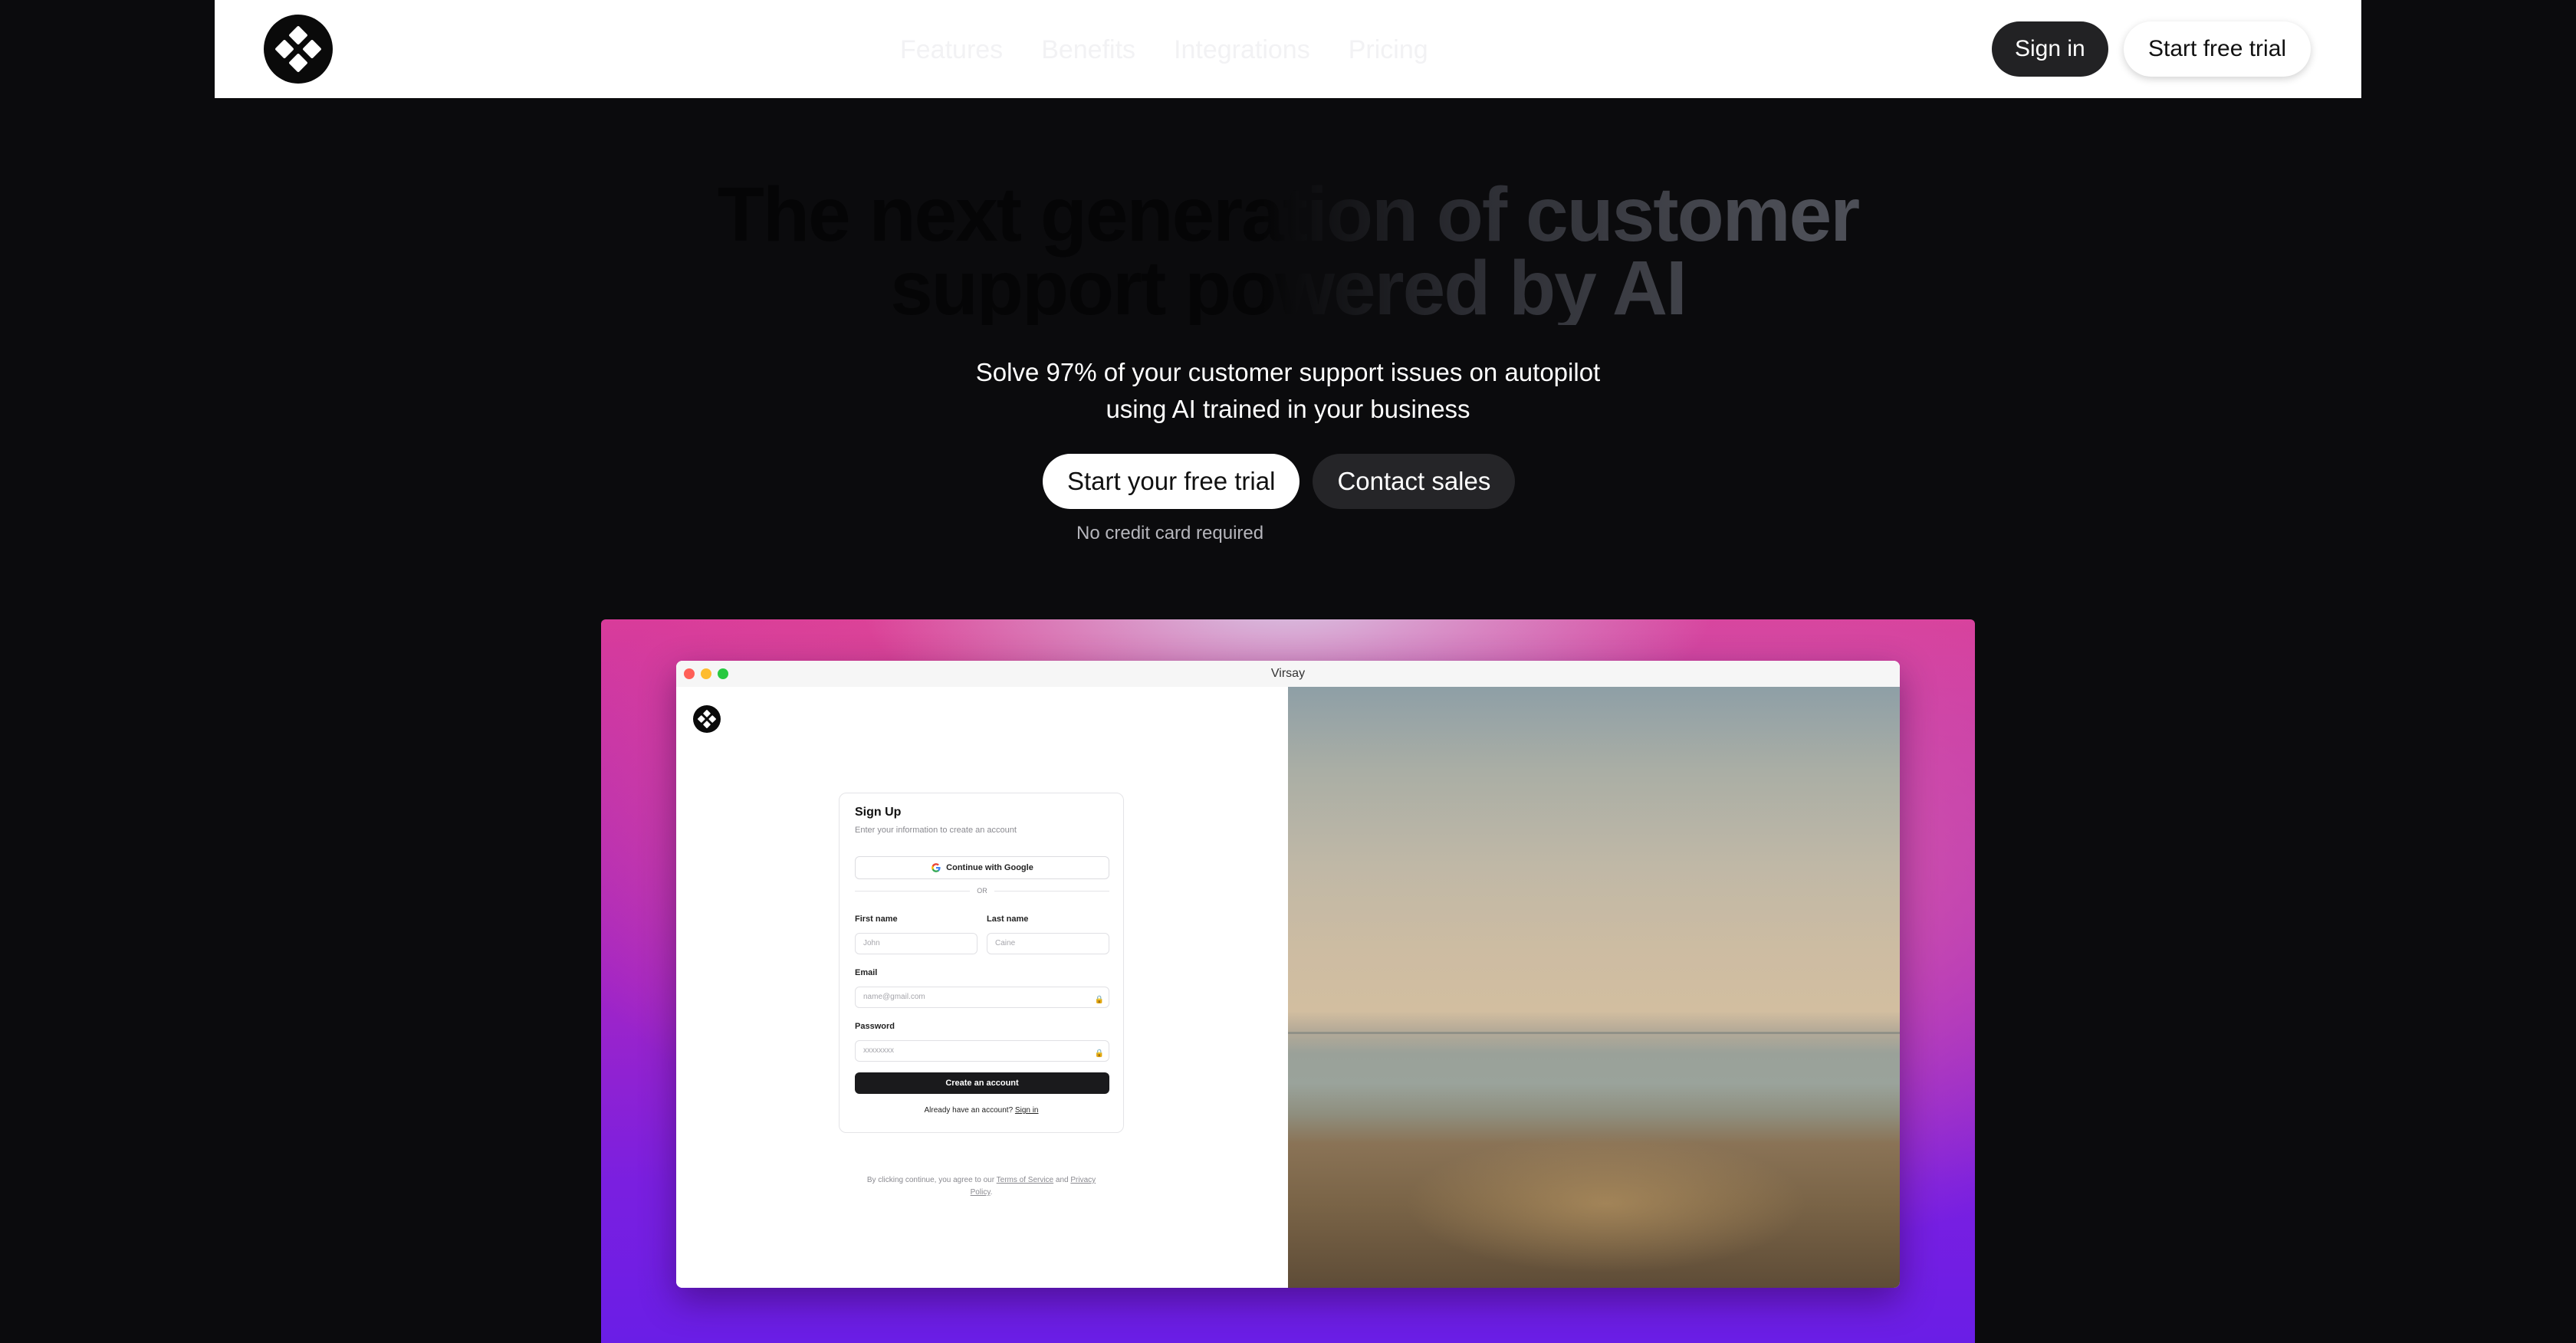 This screenshot has width=2576, height=1343. Describe the element at coordinates (1288, 215) in the screenshot. I see `hero-headline-line-1: The next generation of customer` at that location.